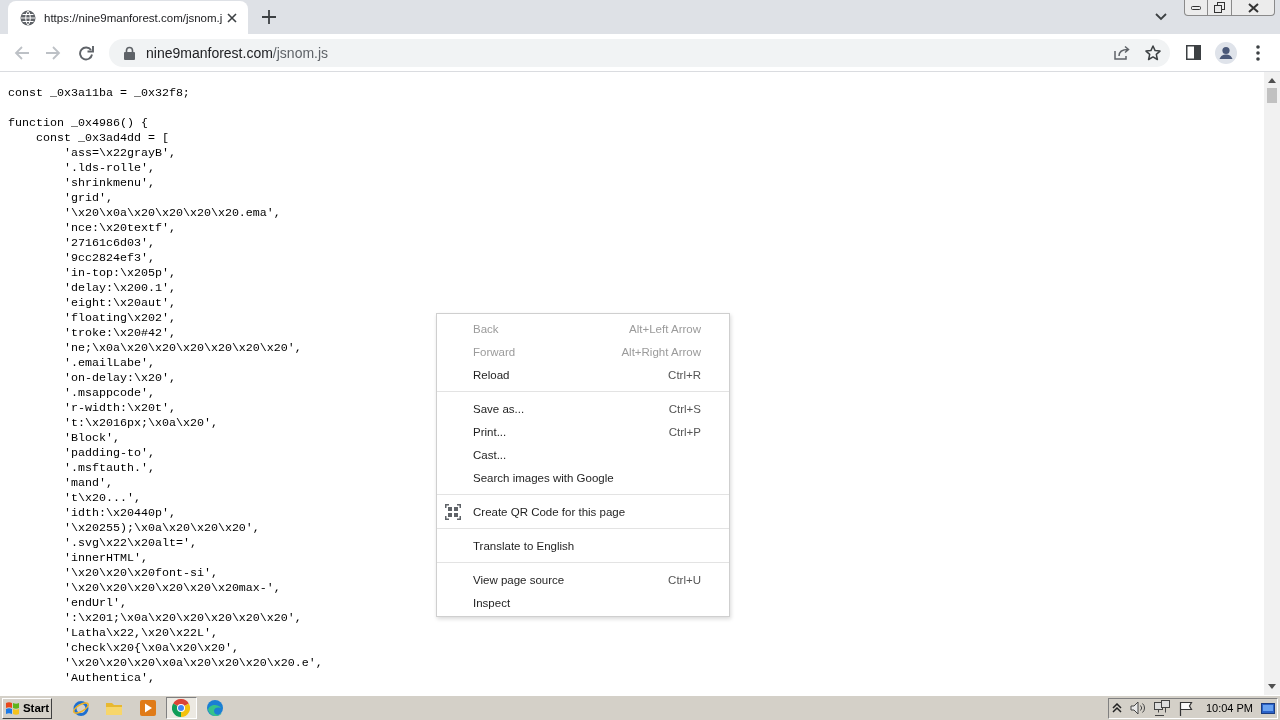  Describe the element at coordinates (130, 543) in the screenshot. I see `code-line: '.svg\x22\x20alt=',` at that location.